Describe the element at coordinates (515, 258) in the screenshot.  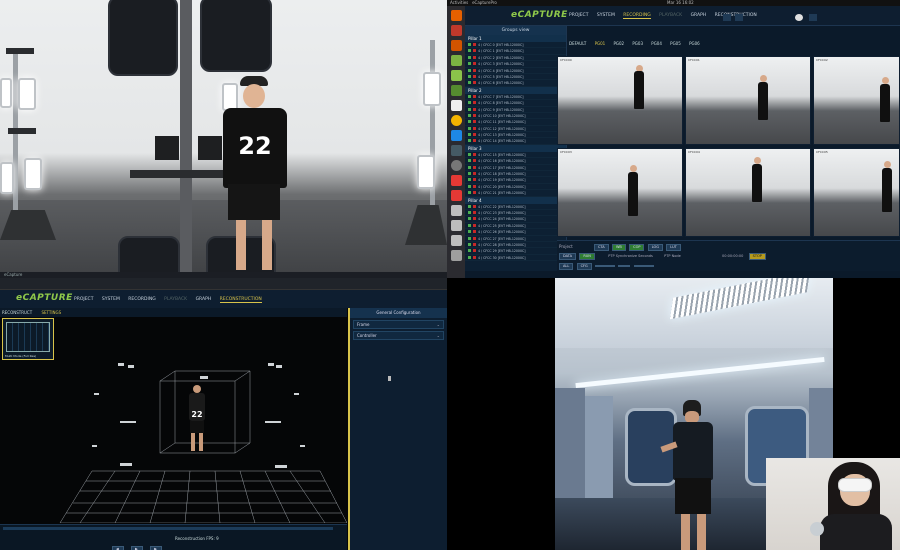
I see `camera-list-item: 4 / CFCC 30 [EVT HB-12000C]` at that location.